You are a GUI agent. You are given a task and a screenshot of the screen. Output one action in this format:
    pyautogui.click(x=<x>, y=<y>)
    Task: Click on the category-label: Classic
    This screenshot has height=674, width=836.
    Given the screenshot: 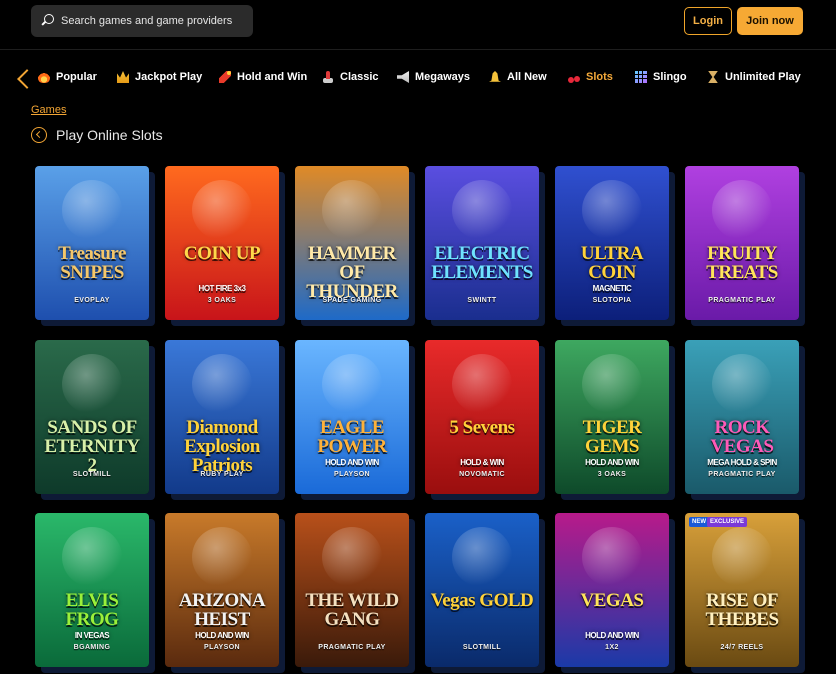 What is the action you would take?
    pyautogui.click(x=359, y=77)
    